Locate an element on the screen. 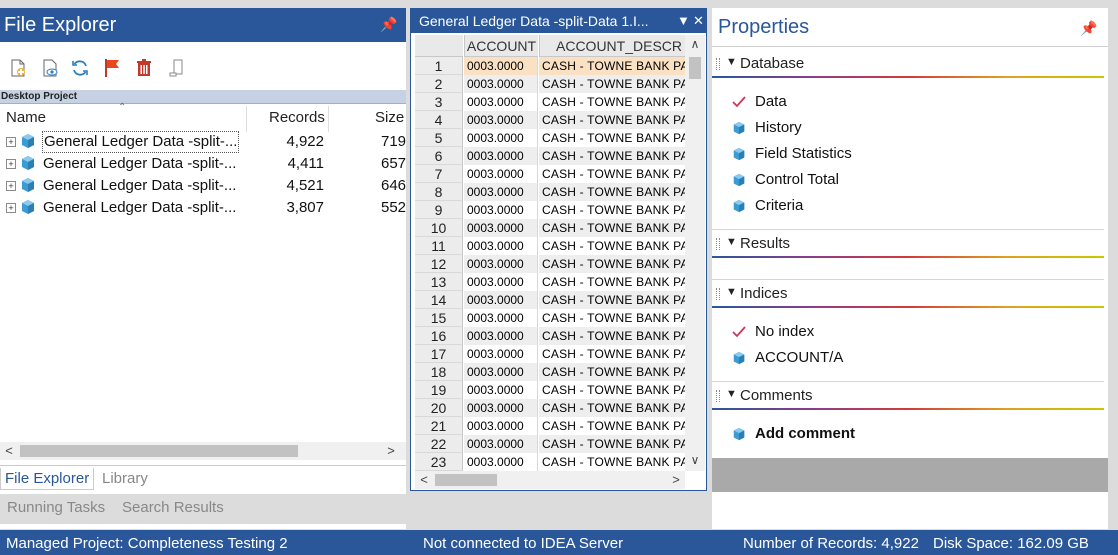 The height and width of the screenshot is (555, 1118). table-row: 17 0003.0000 CASH - TOWNE BANK PAY is located at coordinates (550, 354).